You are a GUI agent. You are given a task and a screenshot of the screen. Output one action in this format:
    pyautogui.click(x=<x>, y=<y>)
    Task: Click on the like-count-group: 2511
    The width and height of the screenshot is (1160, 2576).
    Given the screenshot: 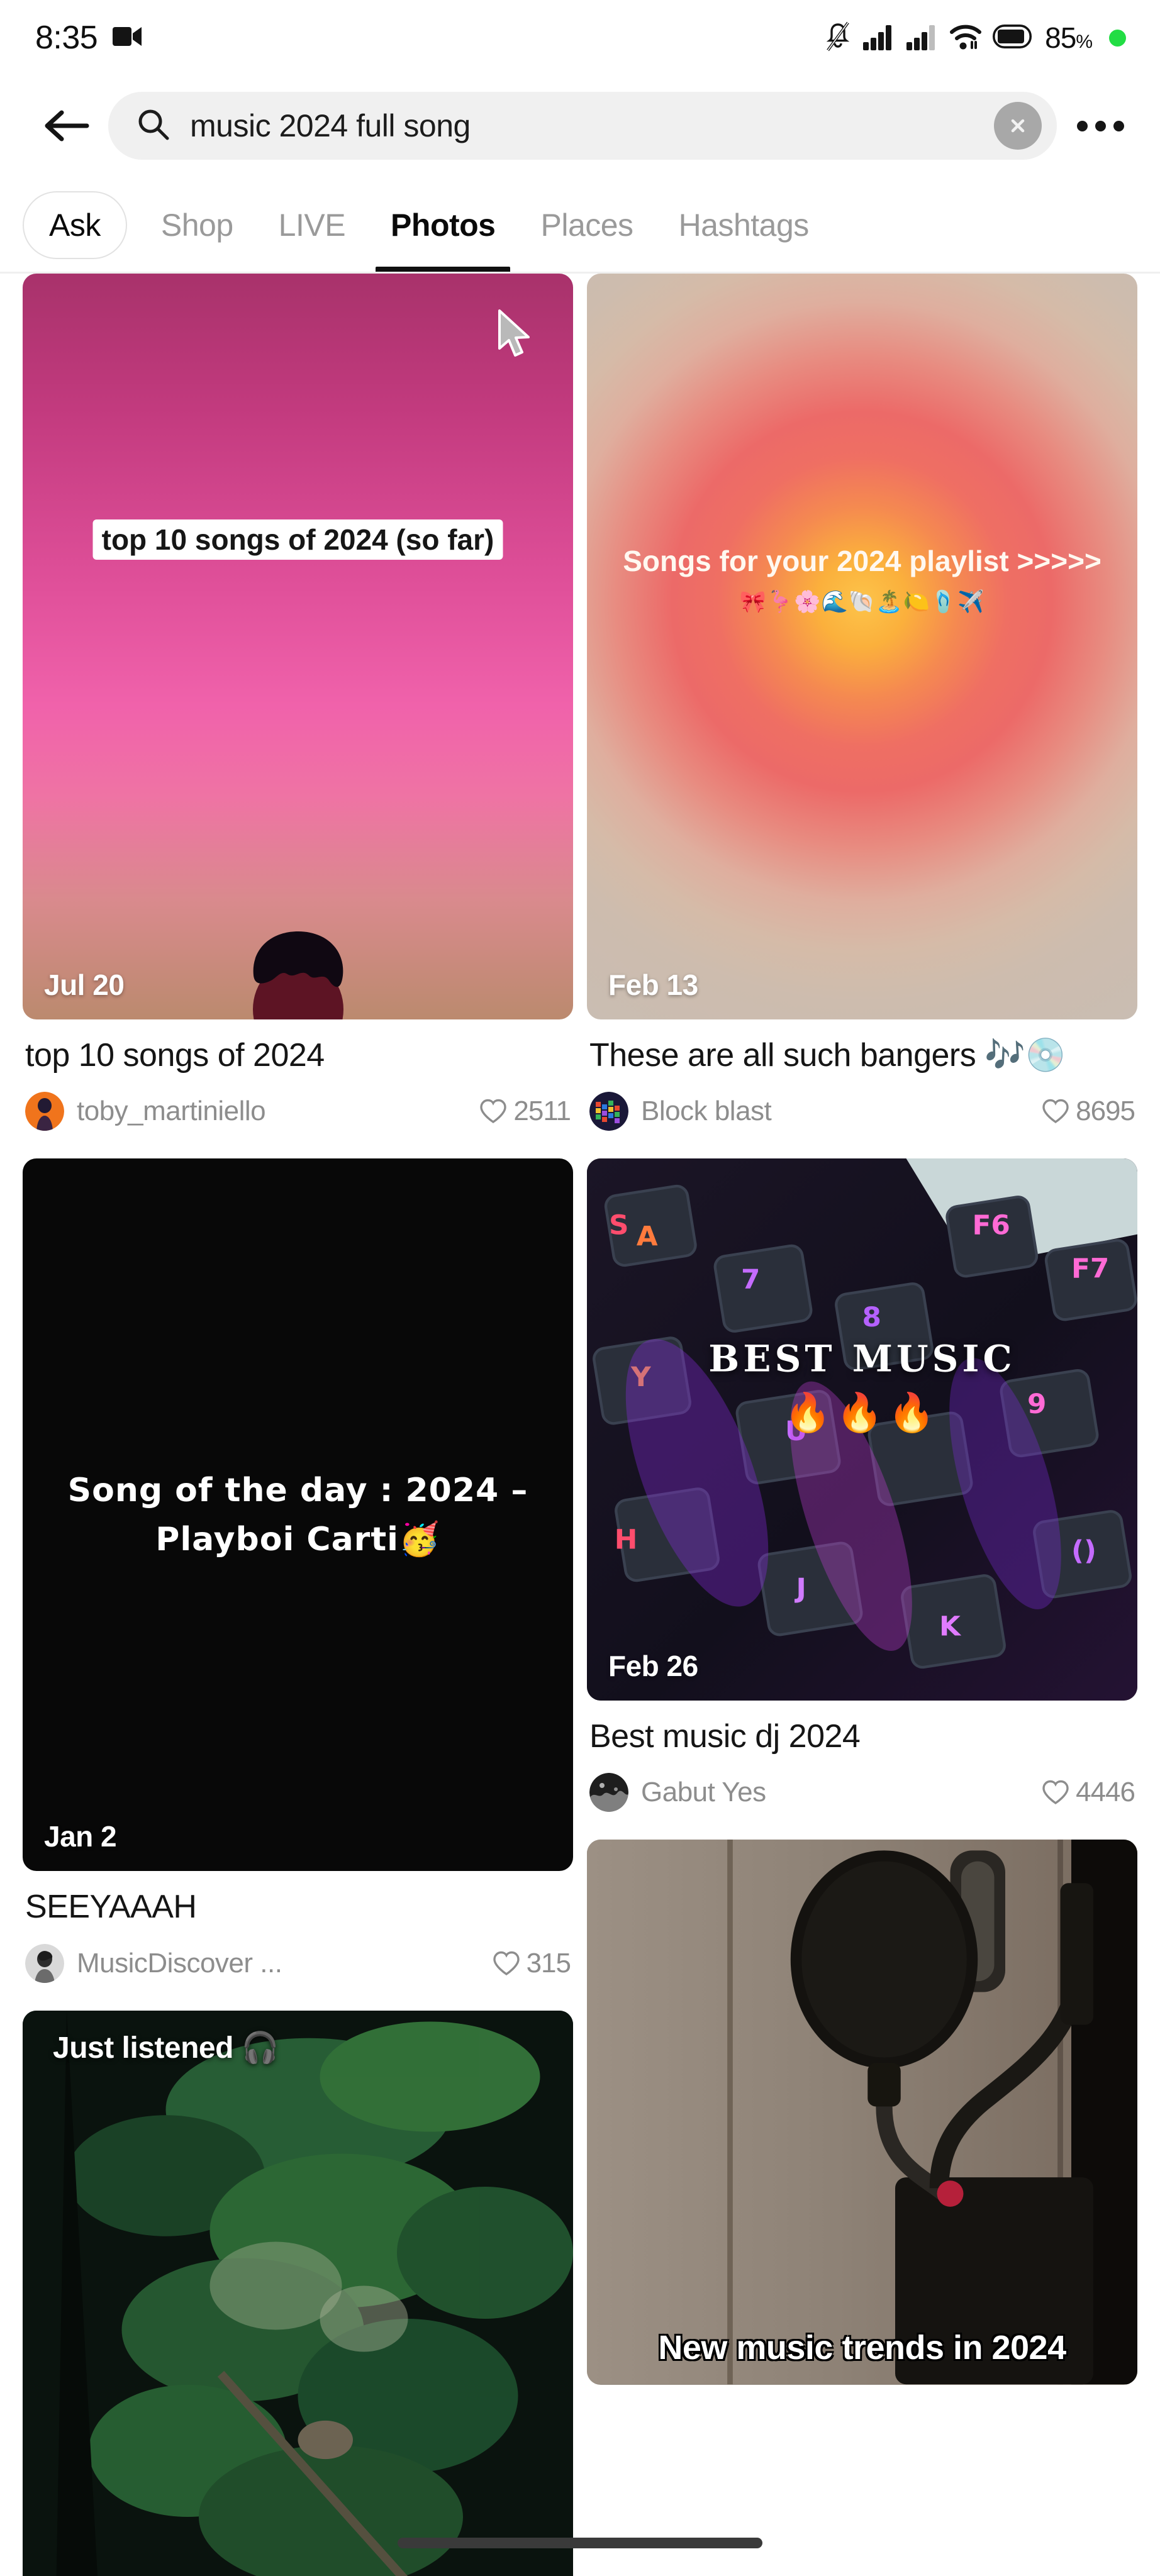 What is the action you would take?
    pyautogui.click(x=524, y=1111)
    